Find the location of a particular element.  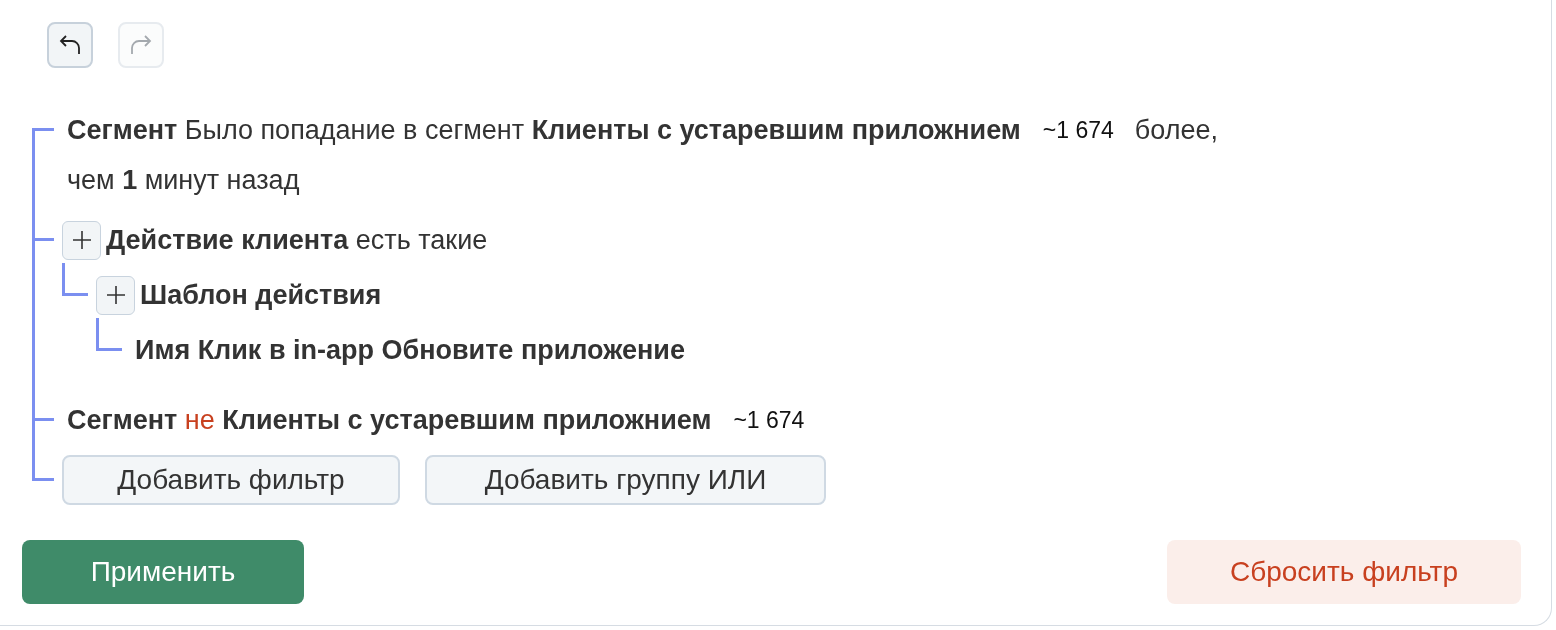

filter-condition: чем 1 минут назад is located at coordinates (183, 180).